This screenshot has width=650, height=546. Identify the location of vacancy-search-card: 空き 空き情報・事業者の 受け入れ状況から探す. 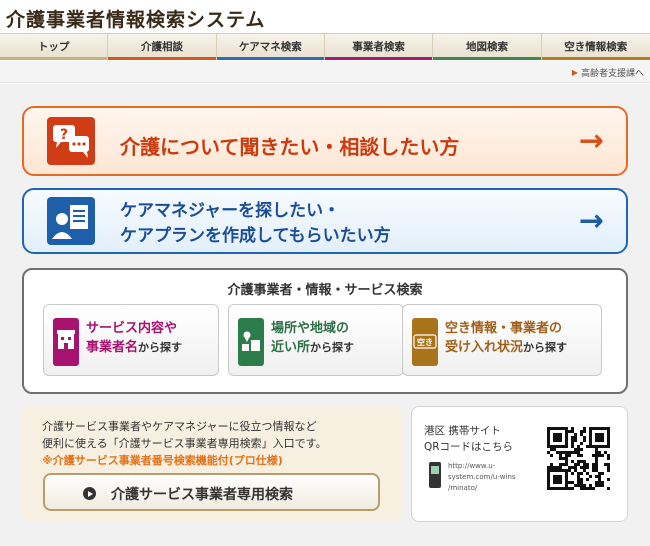
(502, 340).